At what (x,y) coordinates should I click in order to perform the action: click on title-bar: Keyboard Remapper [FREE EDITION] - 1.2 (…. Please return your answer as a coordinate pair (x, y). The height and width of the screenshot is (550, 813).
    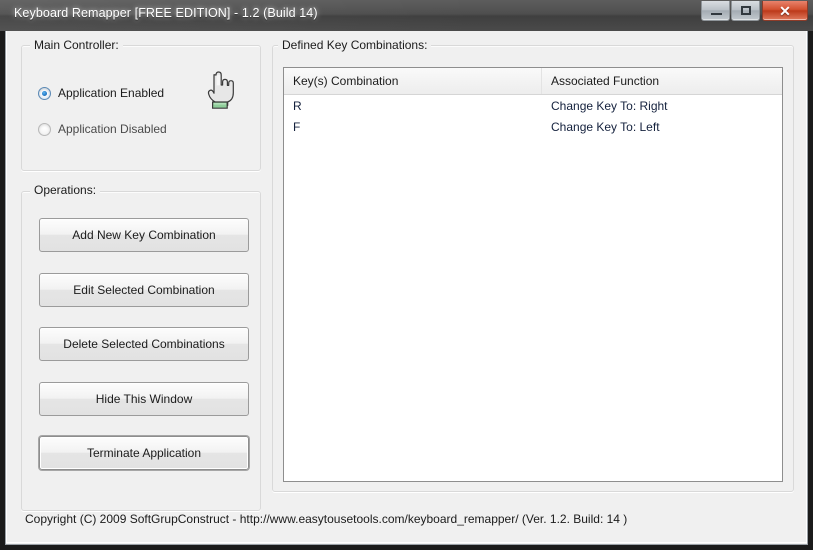
    Looking at the image, I should click on (406, 15).